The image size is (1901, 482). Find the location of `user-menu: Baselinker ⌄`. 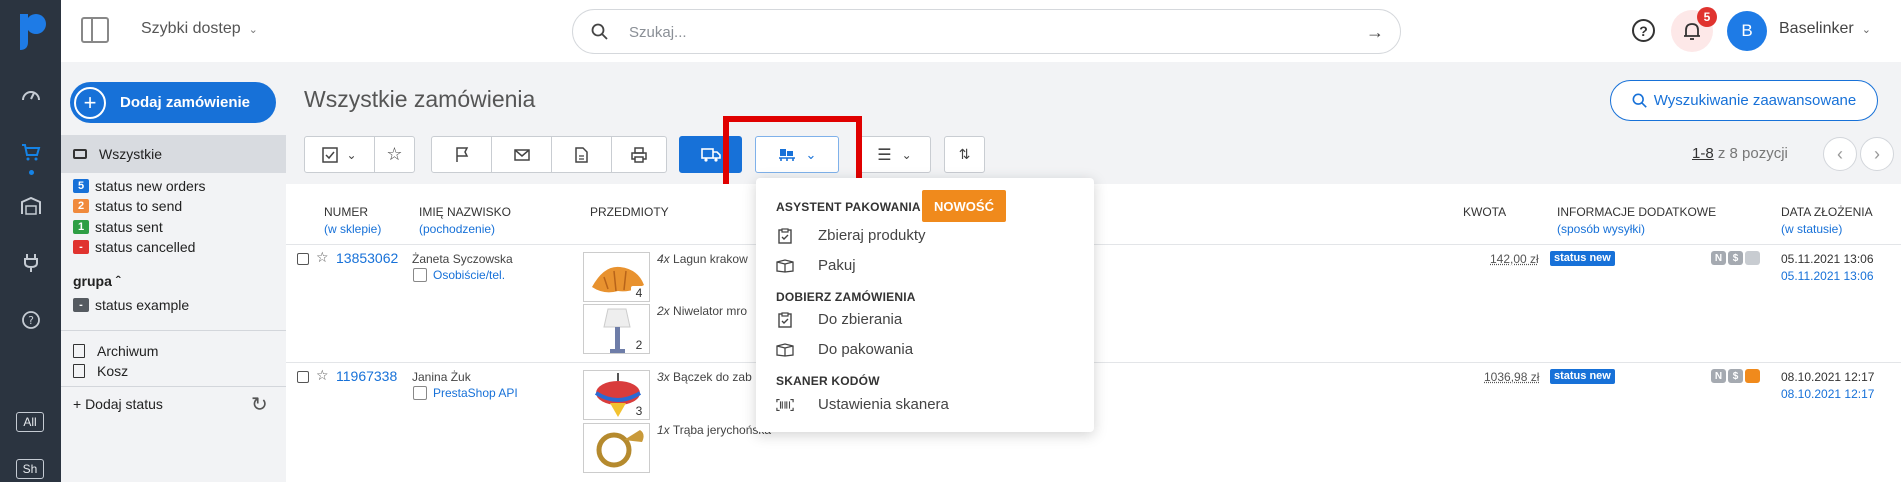

user-menu: Baselinker ⌄ is located at coordinates (1825, 29).